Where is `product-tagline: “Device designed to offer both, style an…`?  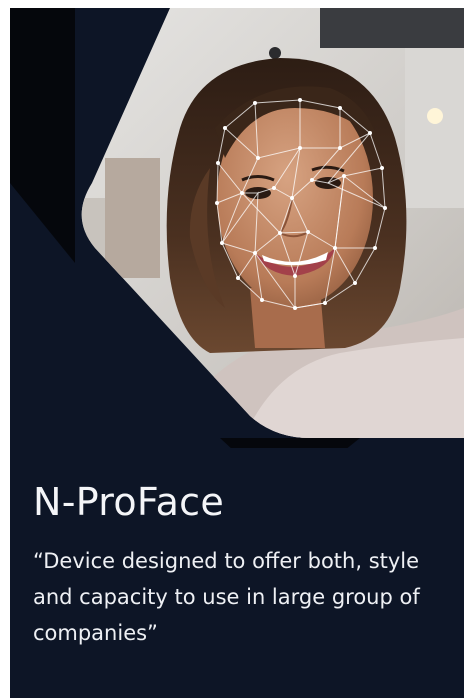 product-tagline: “Device designed to offer both, style an… is located at coordinates (226, 597).